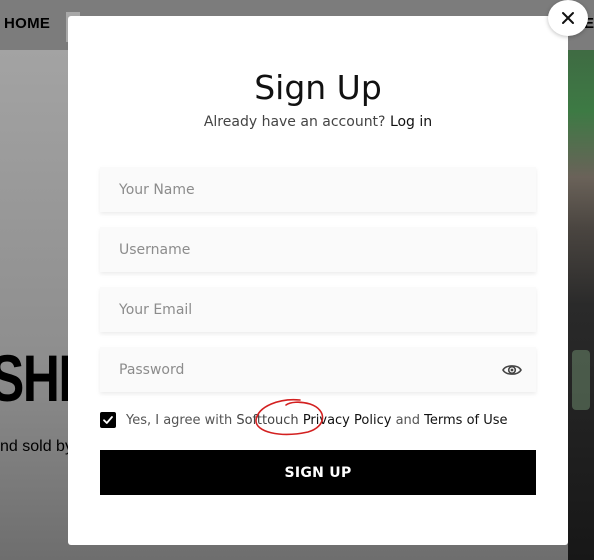 The width and height of the screenshot is (594, 560). Describe the element at coordinates (36, 446) in the screenshot. I see `hero-subline: nd sold by` at that location.